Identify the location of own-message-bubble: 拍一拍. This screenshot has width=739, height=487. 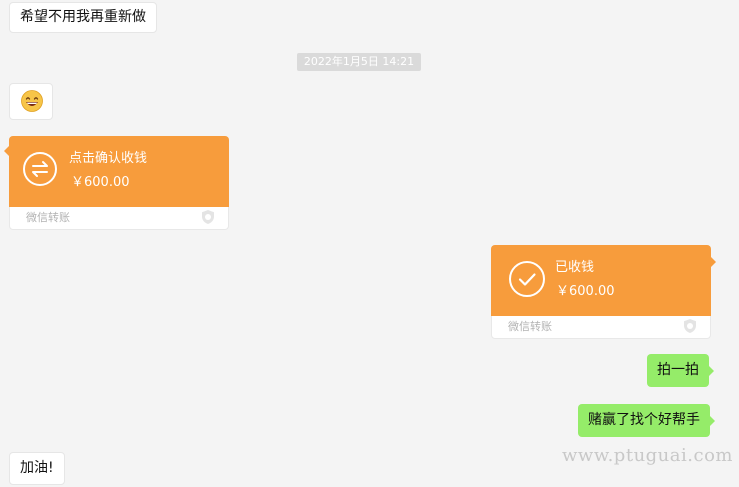
(680, 370).